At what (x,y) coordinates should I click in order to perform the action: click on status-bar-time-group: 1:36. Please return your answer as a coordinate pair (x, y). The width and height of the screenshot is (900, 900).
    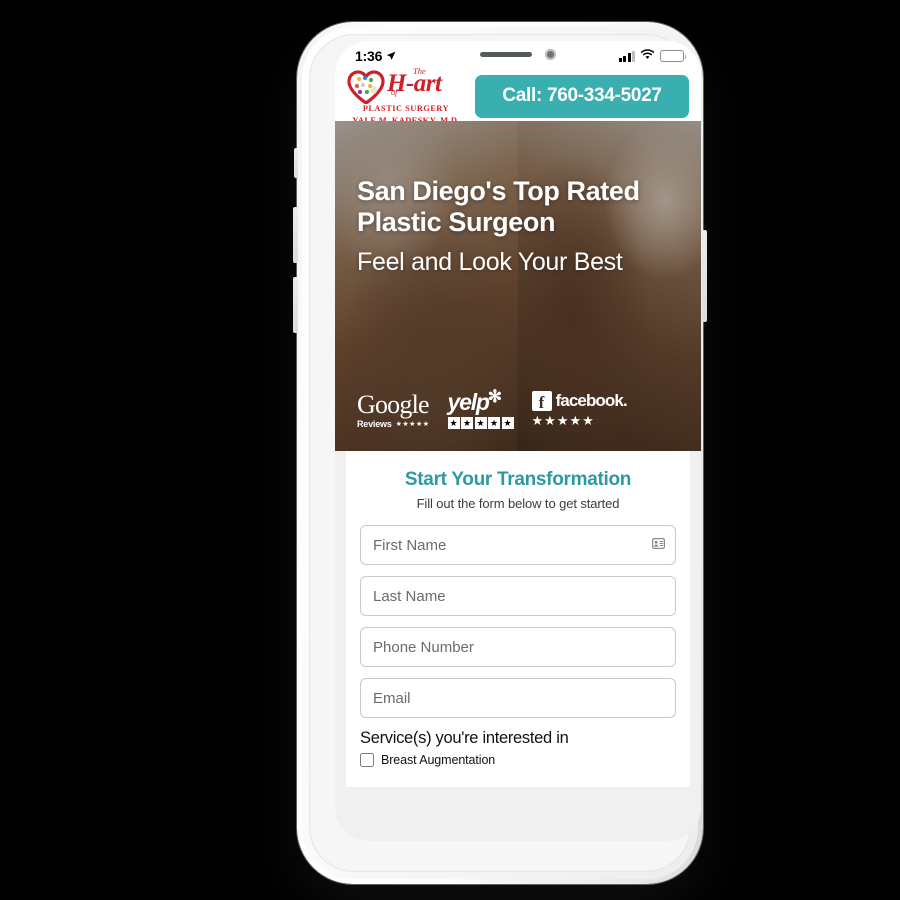
    Looking at the image, I should click on (375, 56).